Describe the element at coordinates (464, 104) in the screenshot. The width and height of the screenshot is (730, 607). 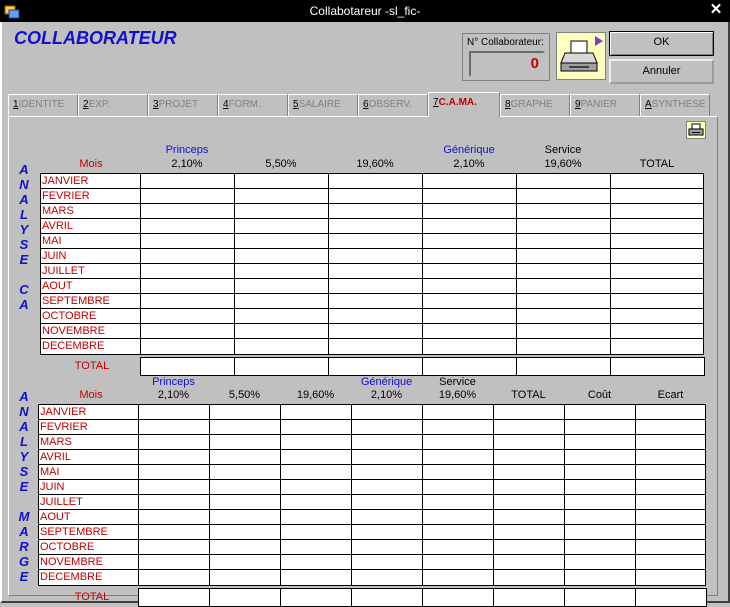
I see `tab-c-a-ma: 7C.A.MA.` at that location.